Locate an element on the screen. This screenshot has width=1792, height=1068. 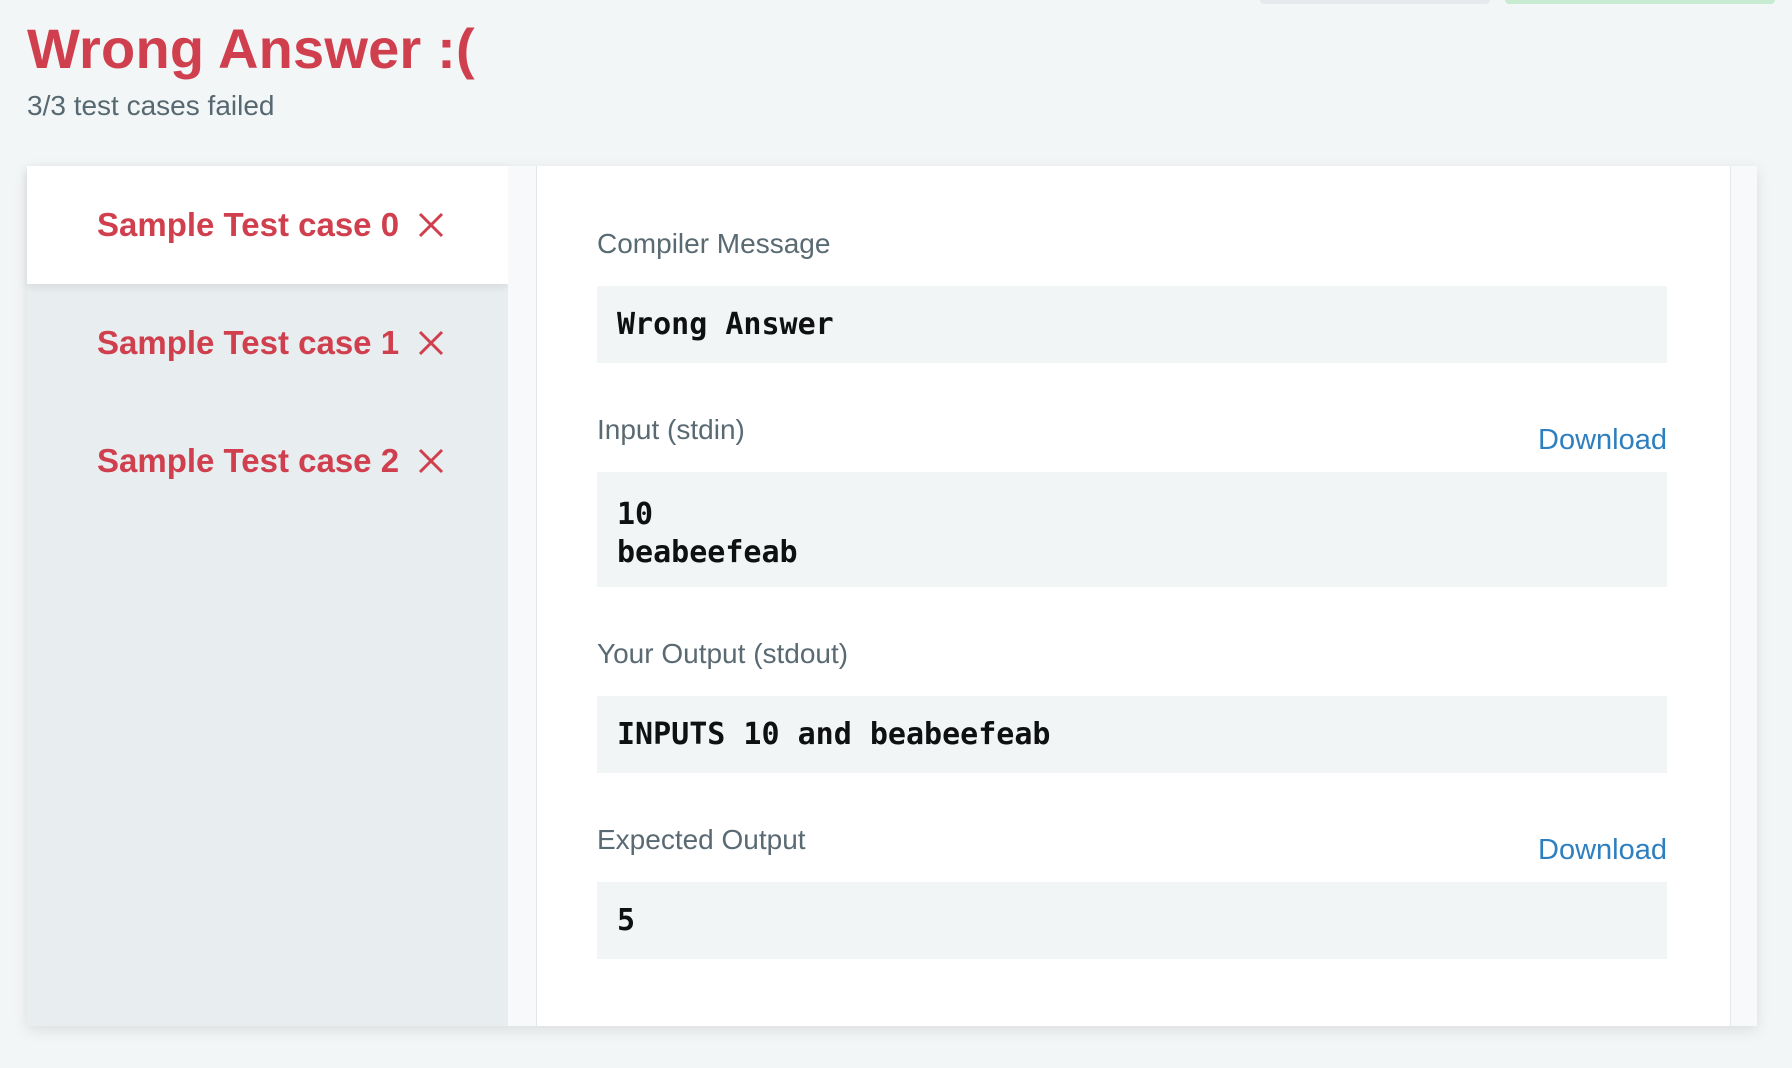
tab-sample-test-case-1: Sample Test case 1 is located at coordinates (267, 343).